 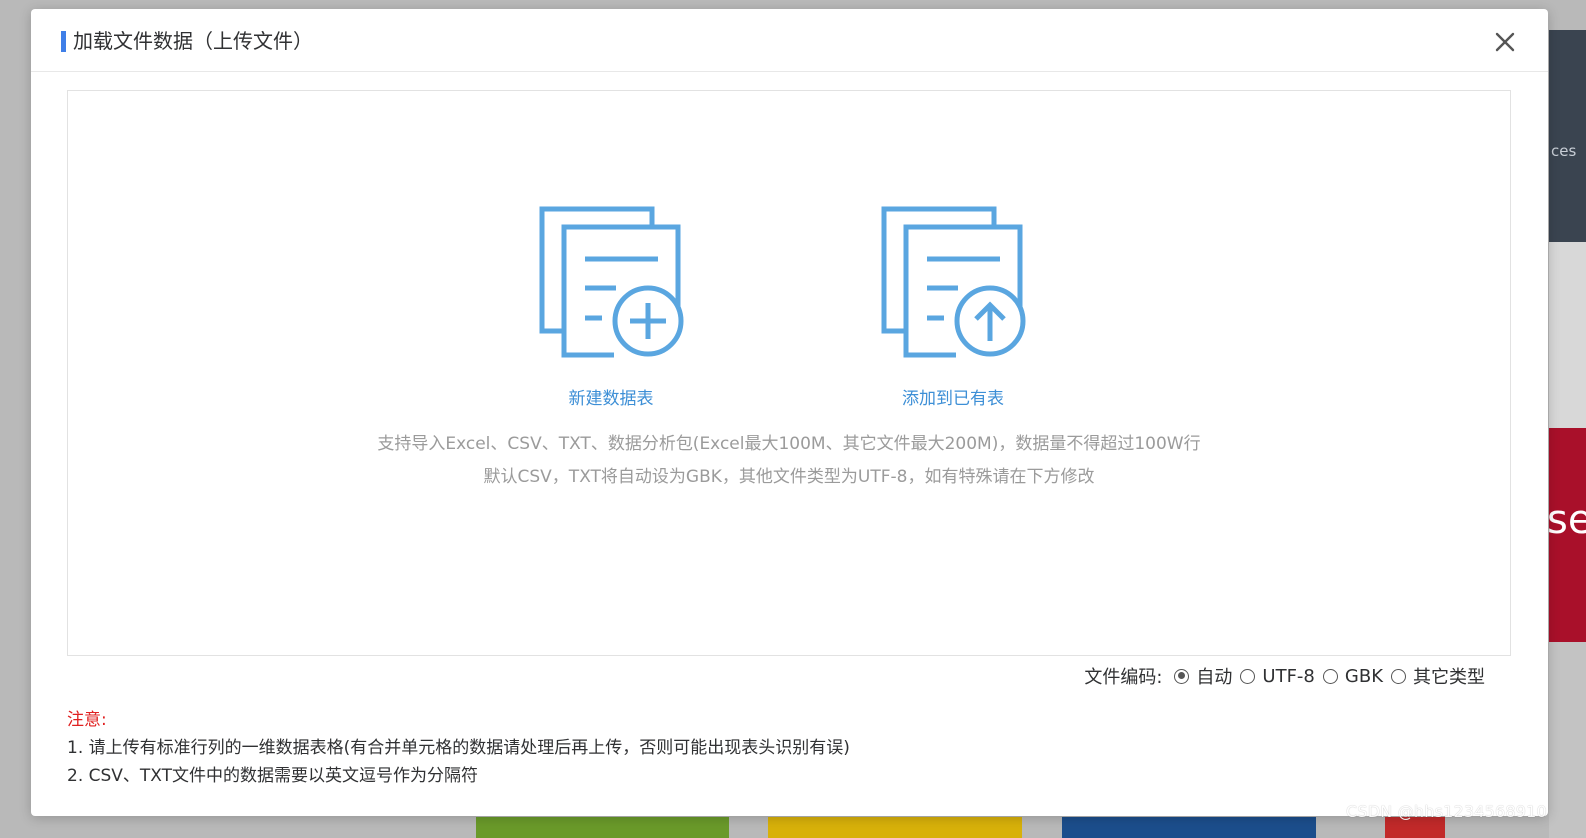 I want to click on notes-title: 注意:, so click(x=87, y=720).